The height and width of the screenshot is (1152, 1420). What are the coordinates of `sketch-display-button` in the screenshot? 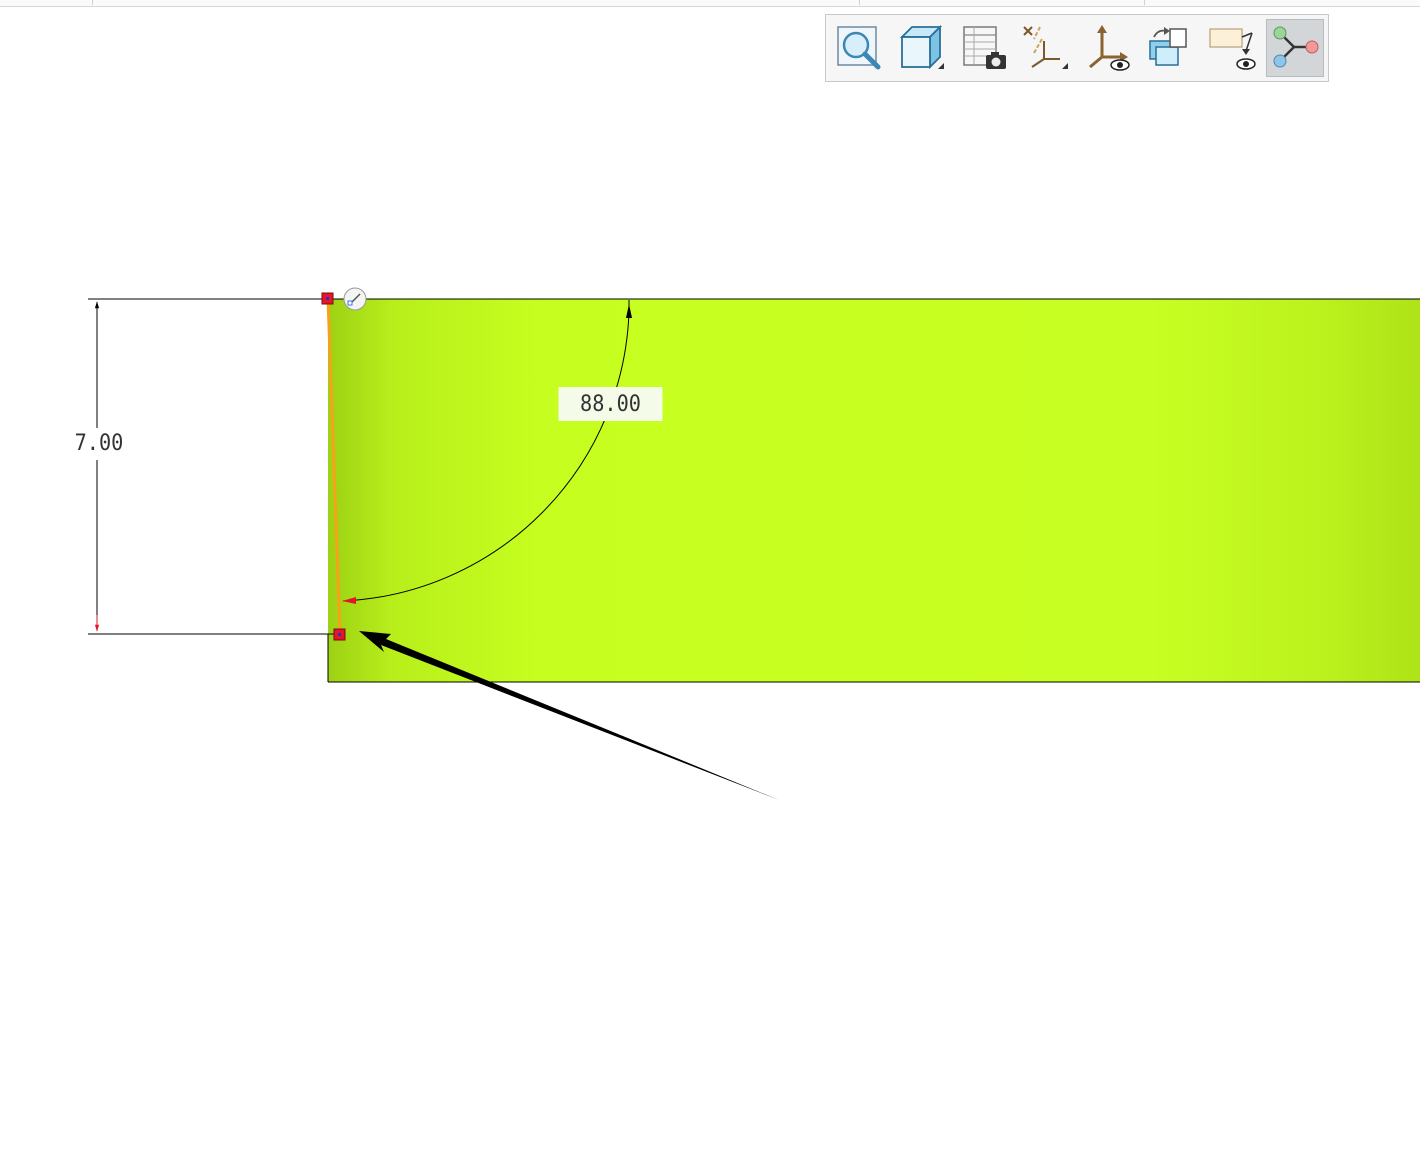 It's located at (1295, 48).